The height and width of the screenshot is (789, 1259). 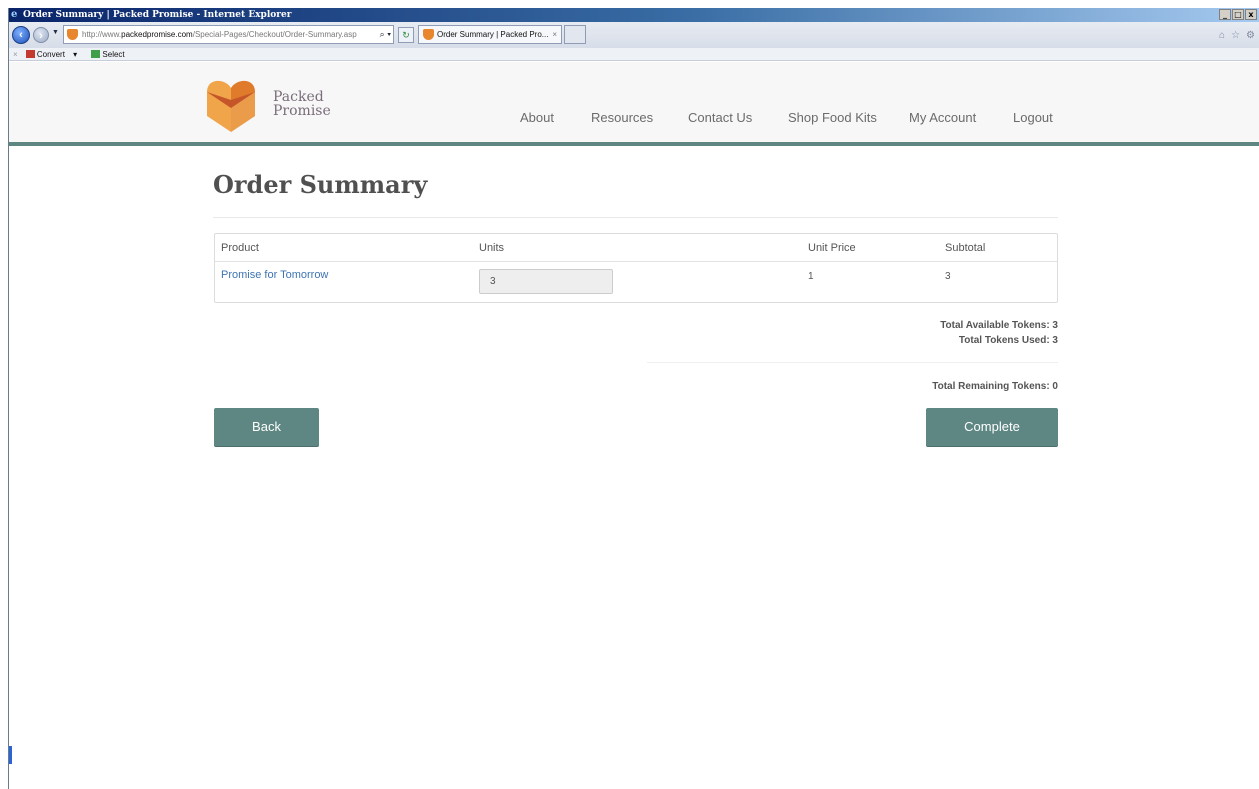 What do you see at coordinates (636, 248) in the screenshot?
I see `table-header-row: Product Units Unit Price Subtotal` at bounding box center [636, 248].